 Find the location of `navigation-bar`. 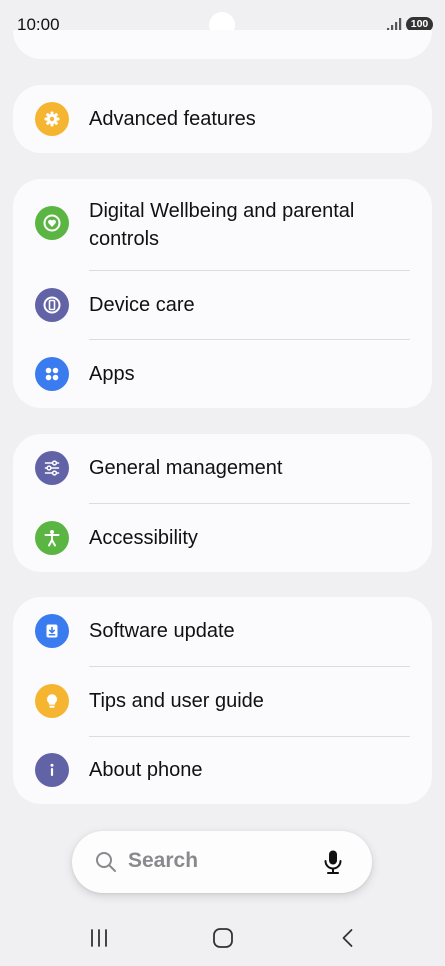

navigation-bar is located at coordinates (222, 938).